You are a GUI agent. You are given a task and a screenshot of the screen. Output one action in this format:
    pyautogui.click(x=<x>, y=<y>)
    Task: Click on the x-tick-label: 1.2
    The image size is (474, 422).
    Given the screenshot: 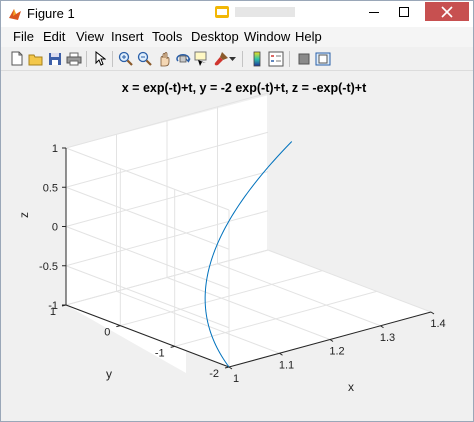 What is the action you would take?
    pyautogui.click(x=336, y=352)
    